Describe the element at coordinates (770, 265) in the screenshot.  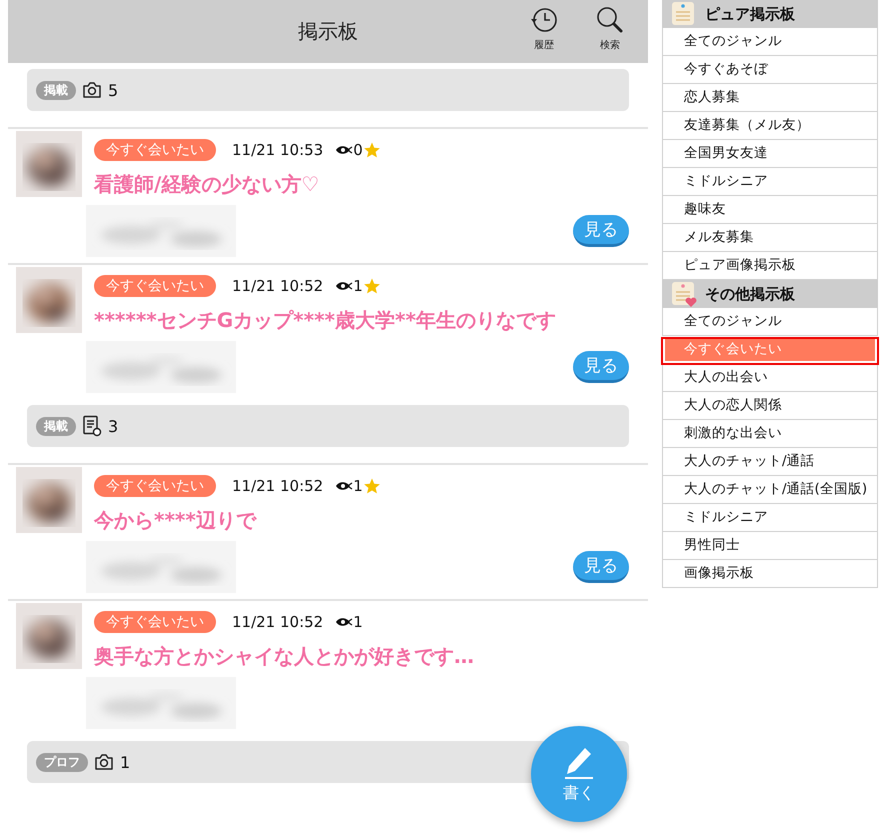
I see `sidebar-item: ピュア画像掲示板` at that location.